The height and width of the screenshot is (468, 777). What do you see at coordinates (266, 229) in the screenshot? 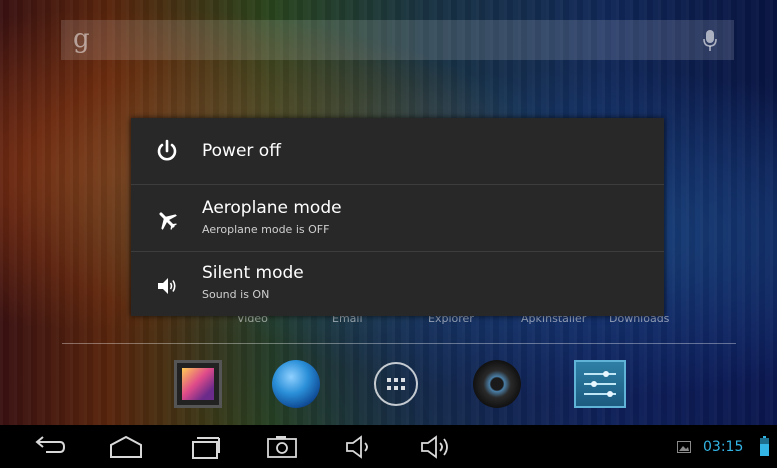
I see `aeroplane-mode-status: Aeroplane mode is OFF` at bounding box center [266, 229].